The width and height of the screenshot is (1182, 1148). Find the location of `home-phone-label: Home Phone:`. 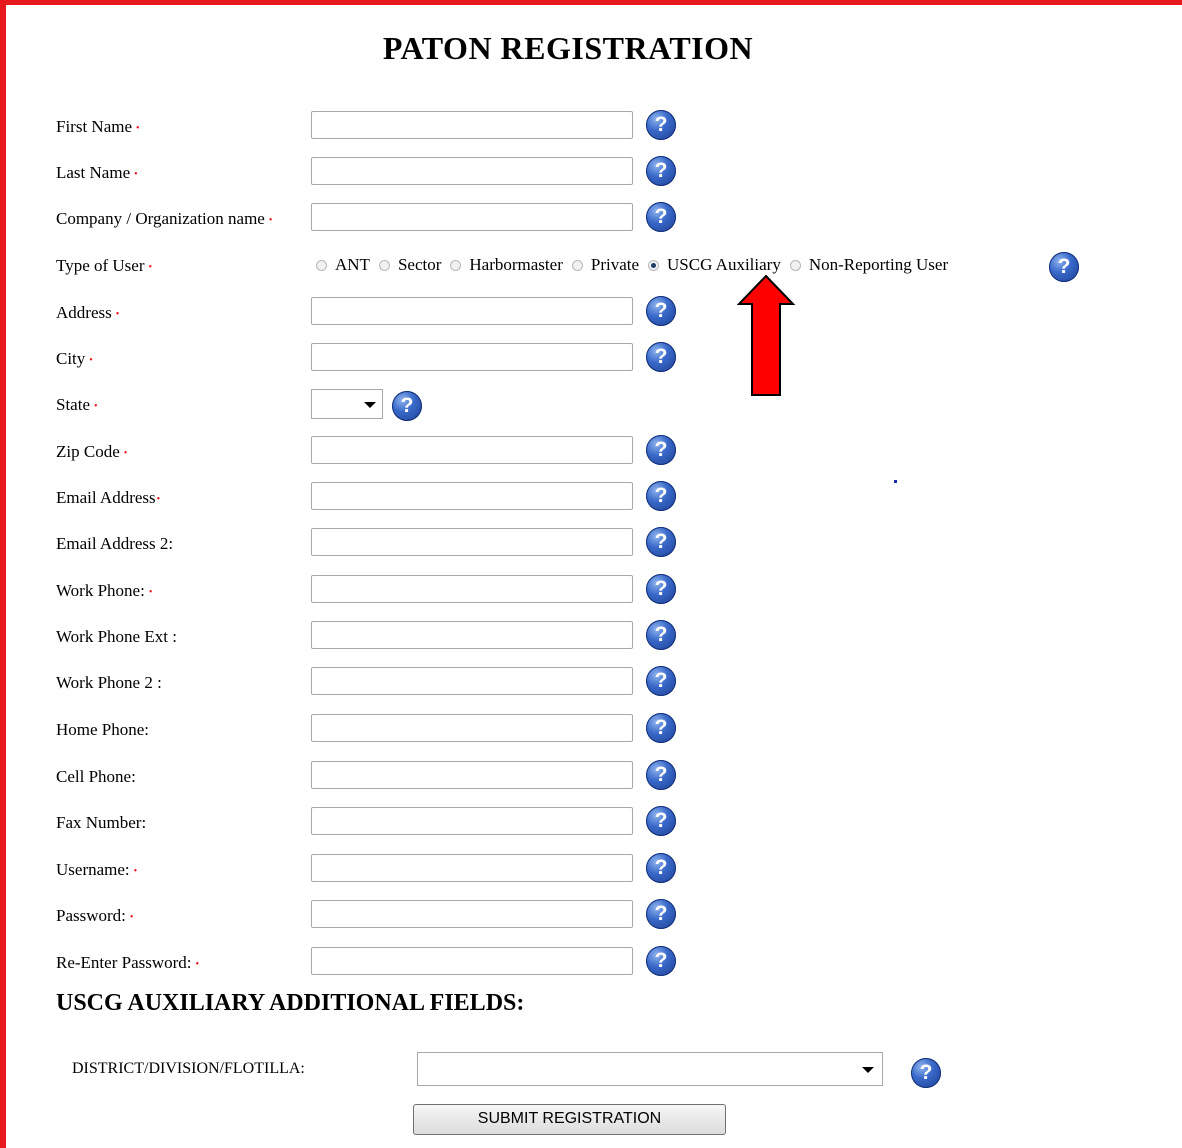

home-phone-label: Home Phone: is located at coordinates (103, 729).